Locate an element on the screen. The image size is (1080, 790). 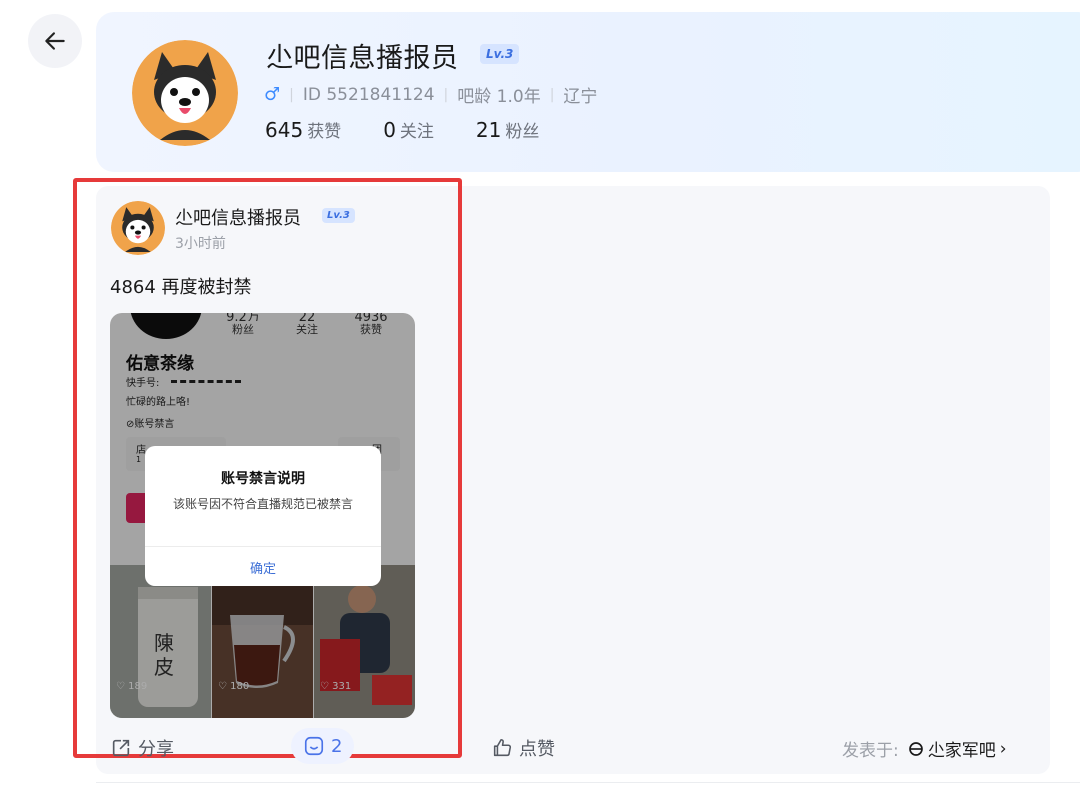
stat-label: 关注 is located at coordinates (416, 132).